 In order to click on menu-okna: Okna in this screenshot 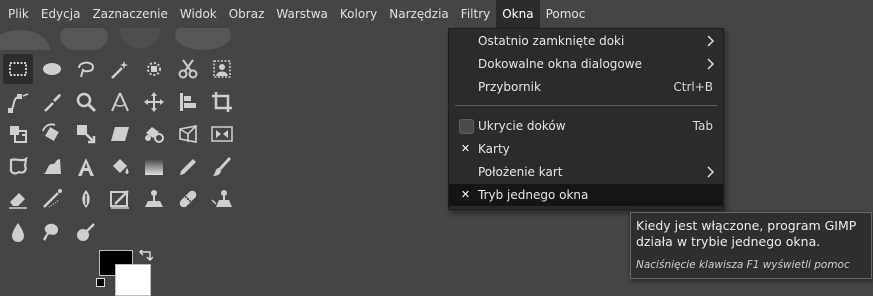, I will do `click(518, 14)`.